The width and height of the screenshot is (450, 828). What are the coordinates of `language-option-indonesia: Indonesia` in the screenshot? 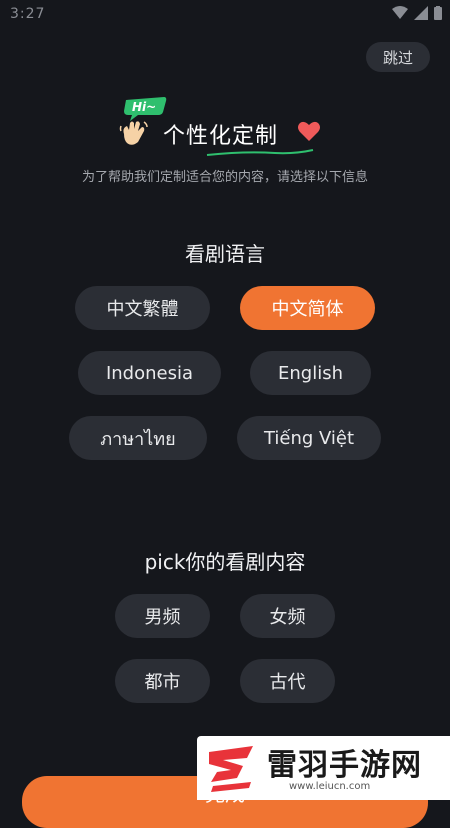 It's located at (149, 373).